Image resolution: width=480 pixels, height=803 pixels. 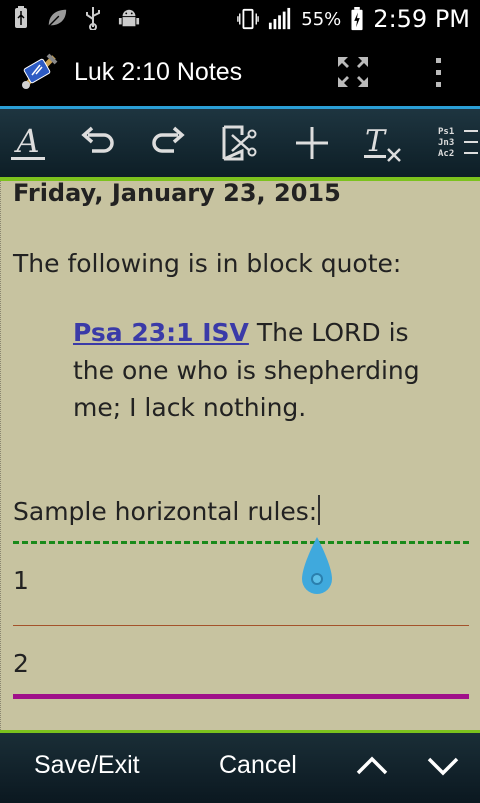 I want to click on cursor-handle-icon, so click(x=317, y=566).